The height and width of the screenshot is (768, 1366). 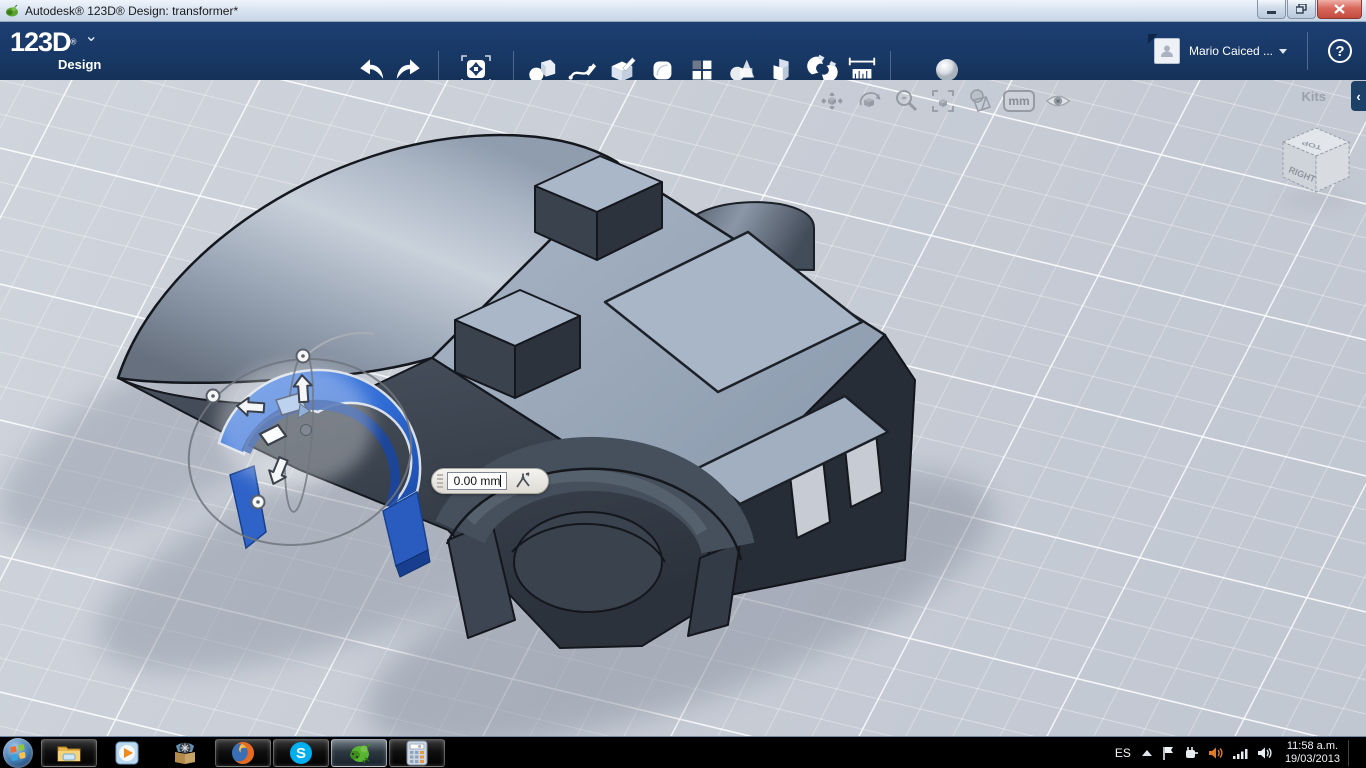 I want to click on help-button: ?, so click(x=1340, y=51).